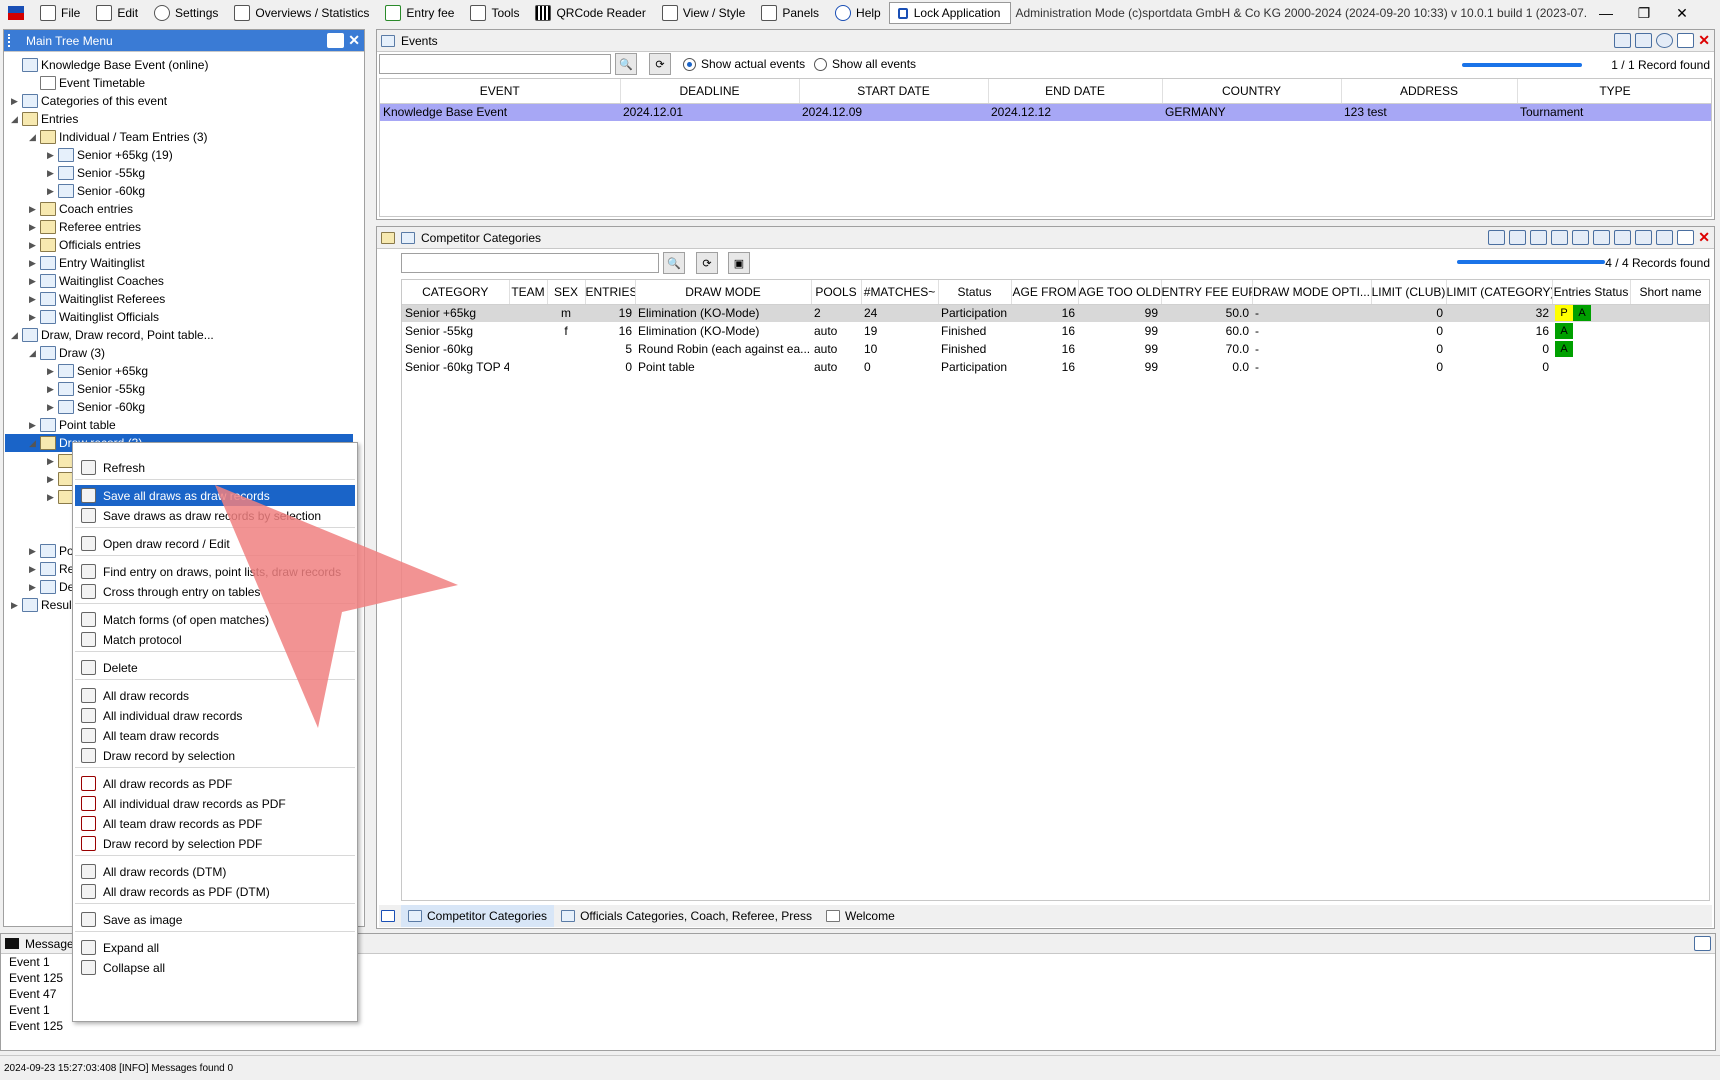  What do you see at coordinates (55, 353) in the screenshot?
I see `tree-item: ◢ Draw (3)` at bounding box center [55, 353].